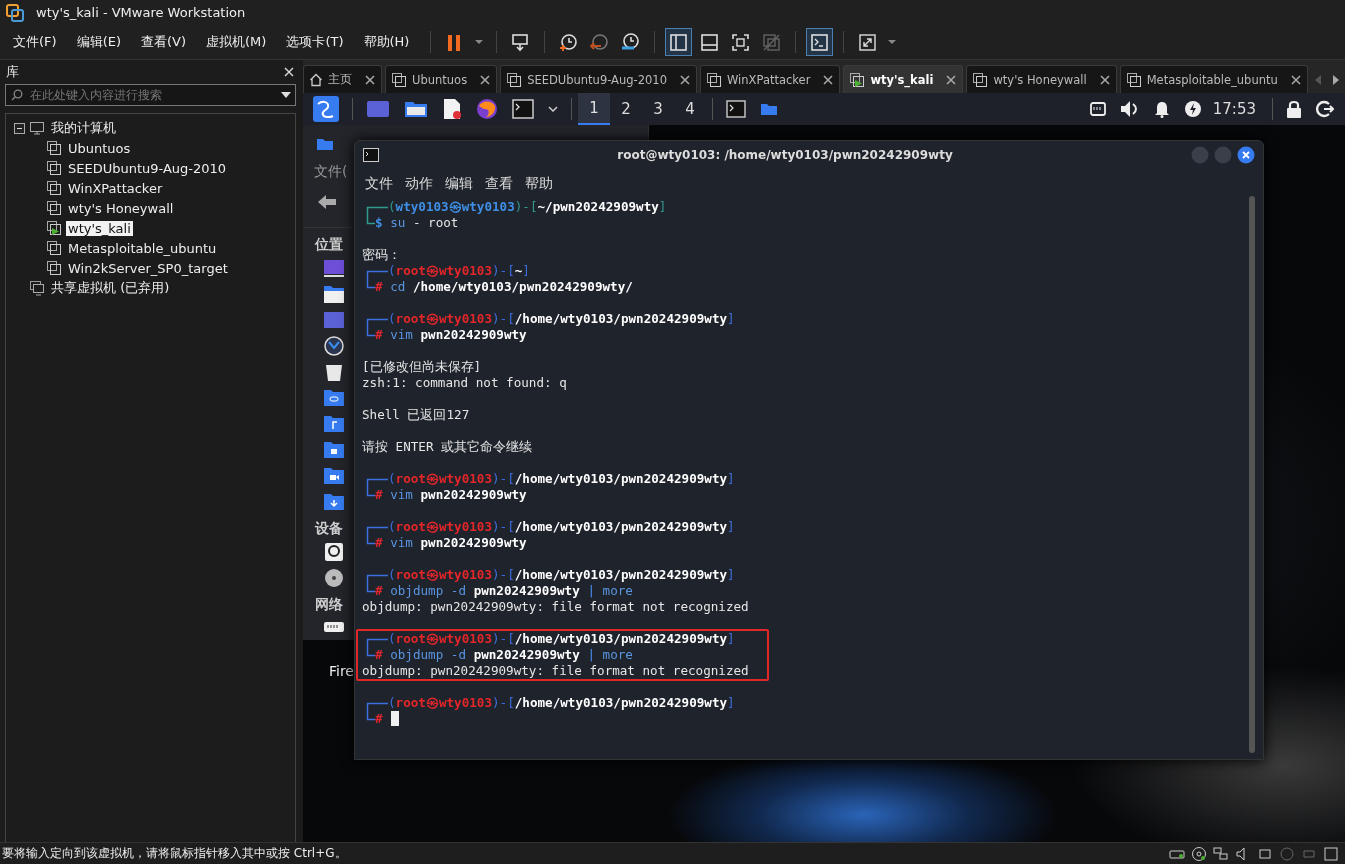 The image size is (1345, 864). I want to click on search-icon, so click(17, 95).